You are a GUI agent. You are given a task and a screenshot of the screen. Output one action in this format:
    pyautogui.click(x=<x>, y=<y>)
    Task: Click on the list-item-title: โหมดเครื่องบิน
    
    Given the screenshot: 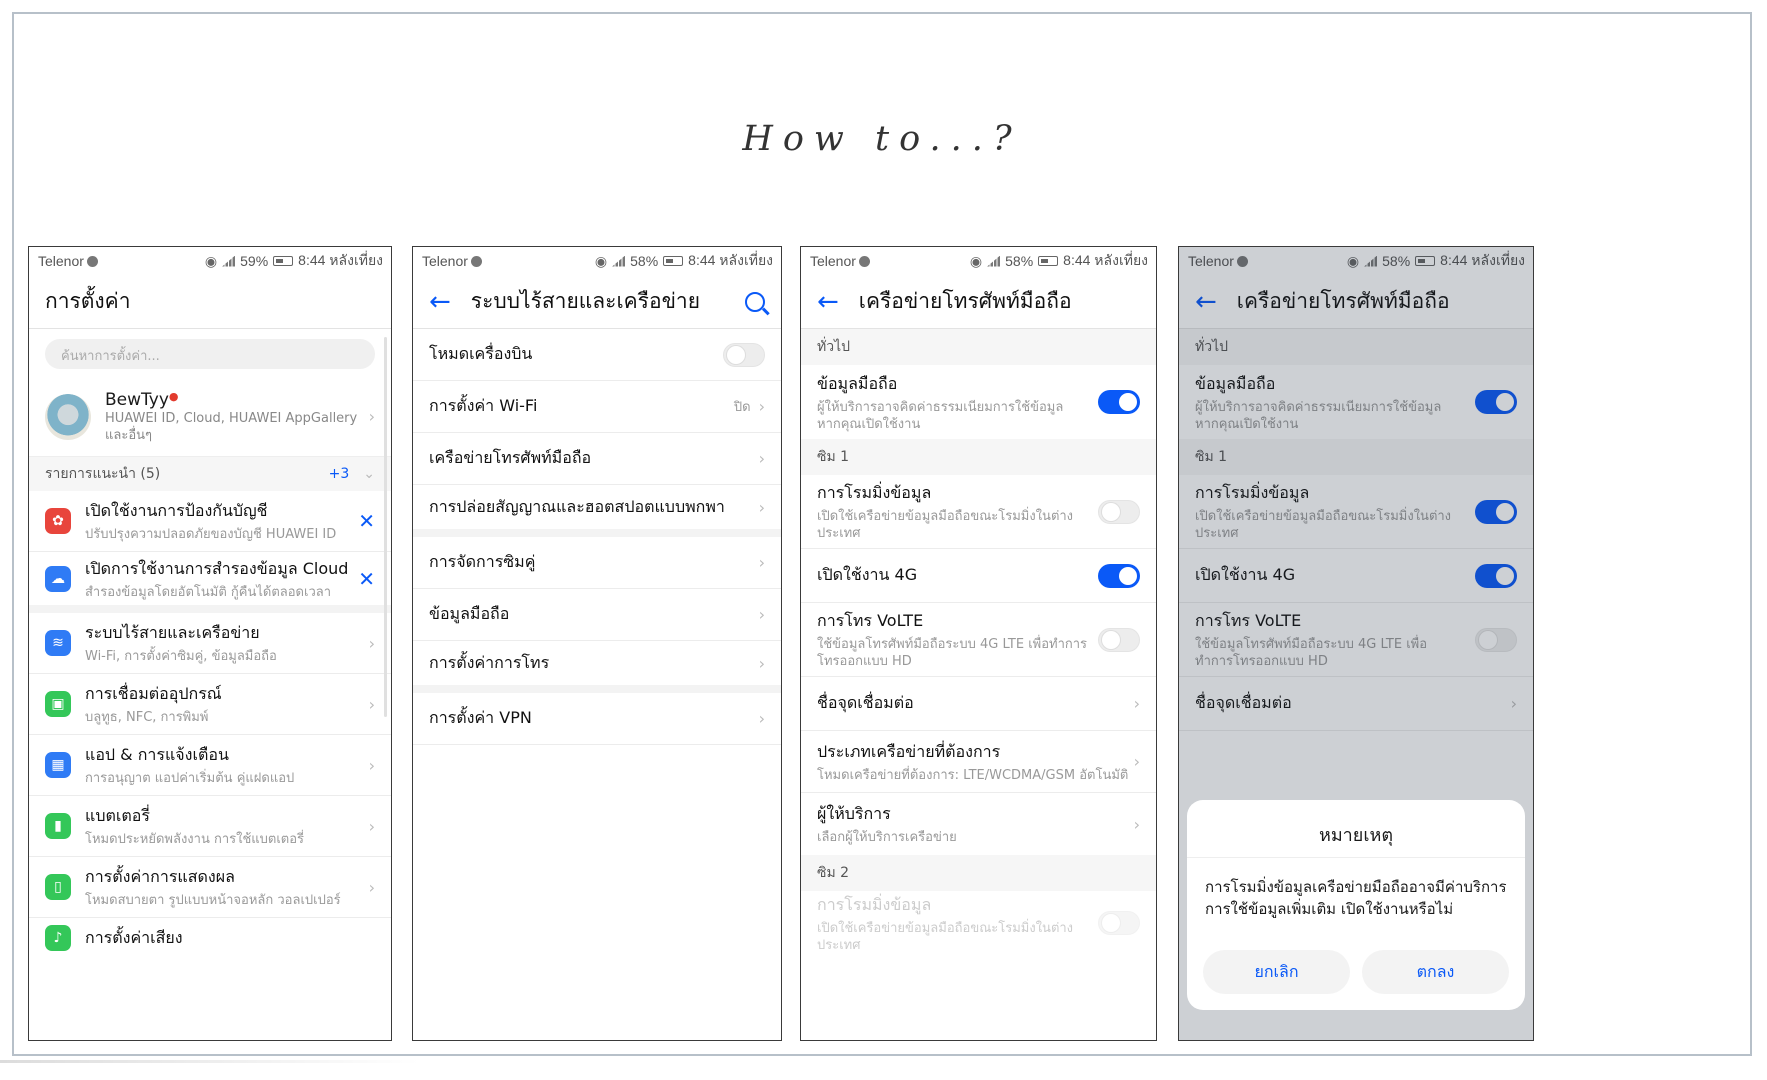 What is the action you would take?
    pyautogui.click(x=481, y=353)
    